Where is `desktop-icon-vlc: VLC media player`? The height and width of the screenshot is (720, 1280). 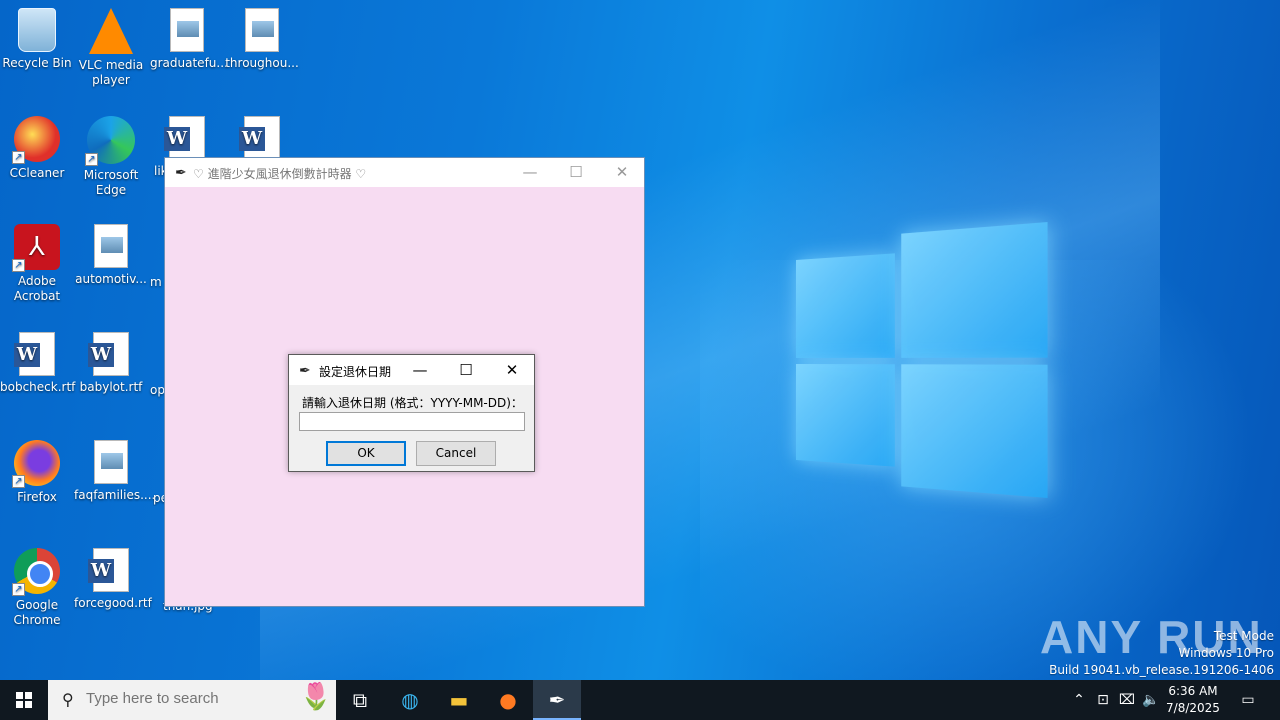
desktop-icon-vlc: VLC media player is located at coordinates (111, 48).